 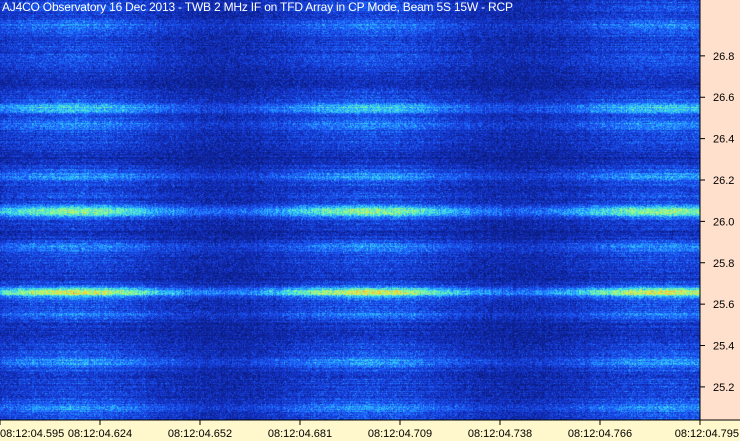 What do you see at coordinates (300, 434) in the screenshot?
I see `x-tick-label: 08:12:04.681` at bounding box center [300, 434].